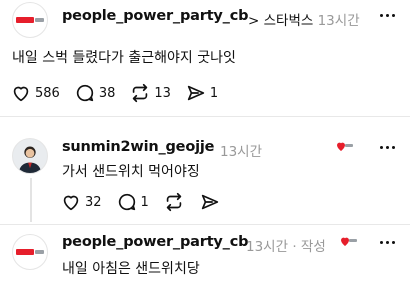  I want to click on reply2-meta: 13시간 · 작성, so click(286, 245).